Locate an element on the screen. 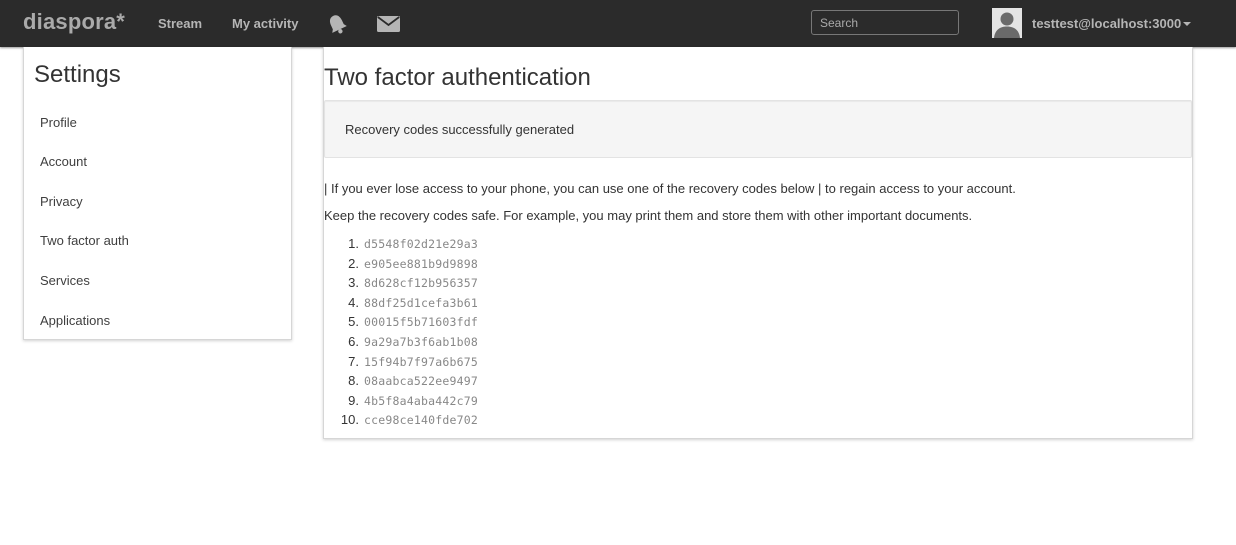 The width and height of the screenshot is (1236, 545). recovery-code: 08aabca522ee9497 is located at coordinates (421, 381).